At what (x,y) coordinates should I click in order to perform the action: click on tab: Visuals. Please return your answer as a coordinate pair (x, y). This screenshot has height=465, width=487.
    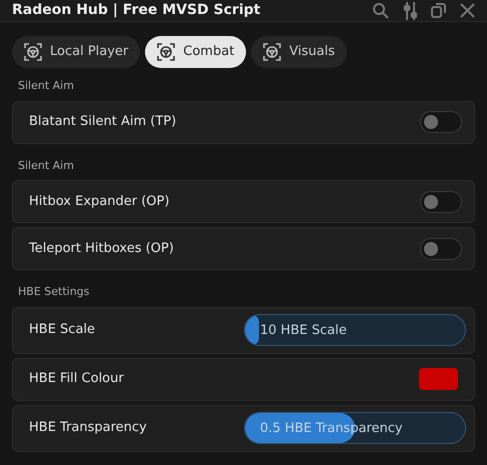
    Looking at the image, I should click on (299, 52).